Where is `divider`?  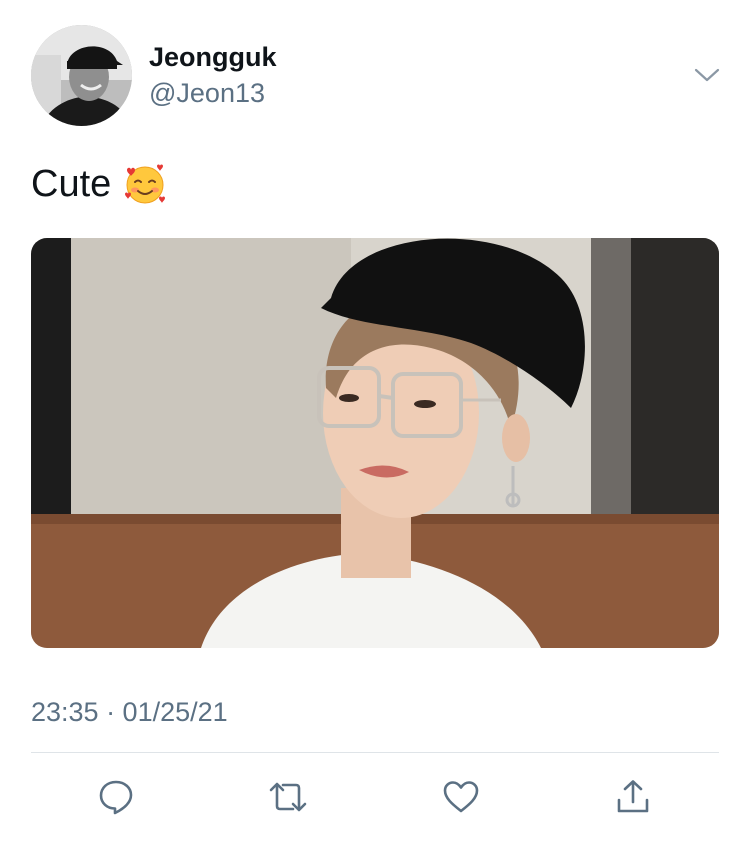
divider is located at coordinates (375, 752).